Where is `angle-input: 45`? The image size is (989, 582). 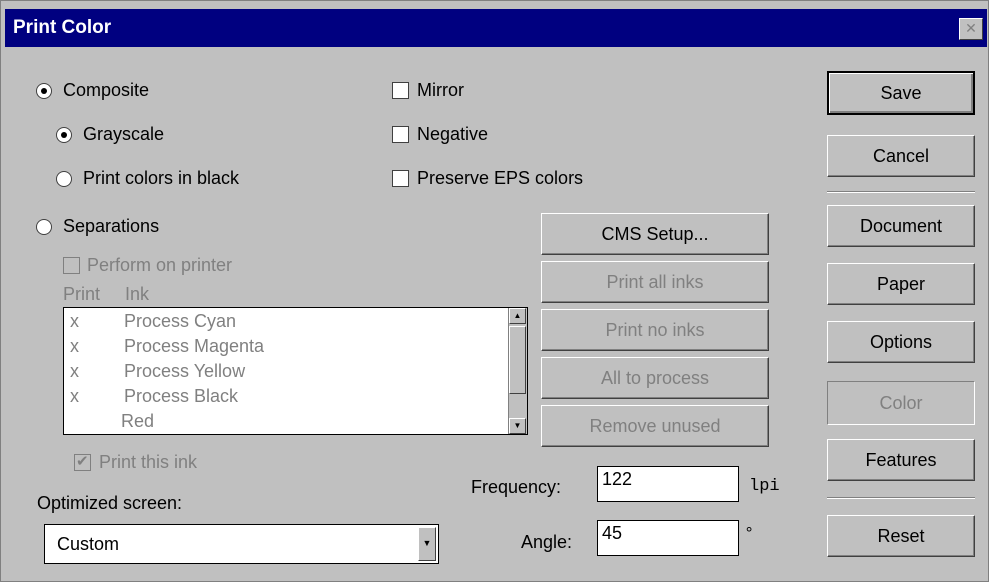 angle-input: 45 is located at coordinates (668, 538).